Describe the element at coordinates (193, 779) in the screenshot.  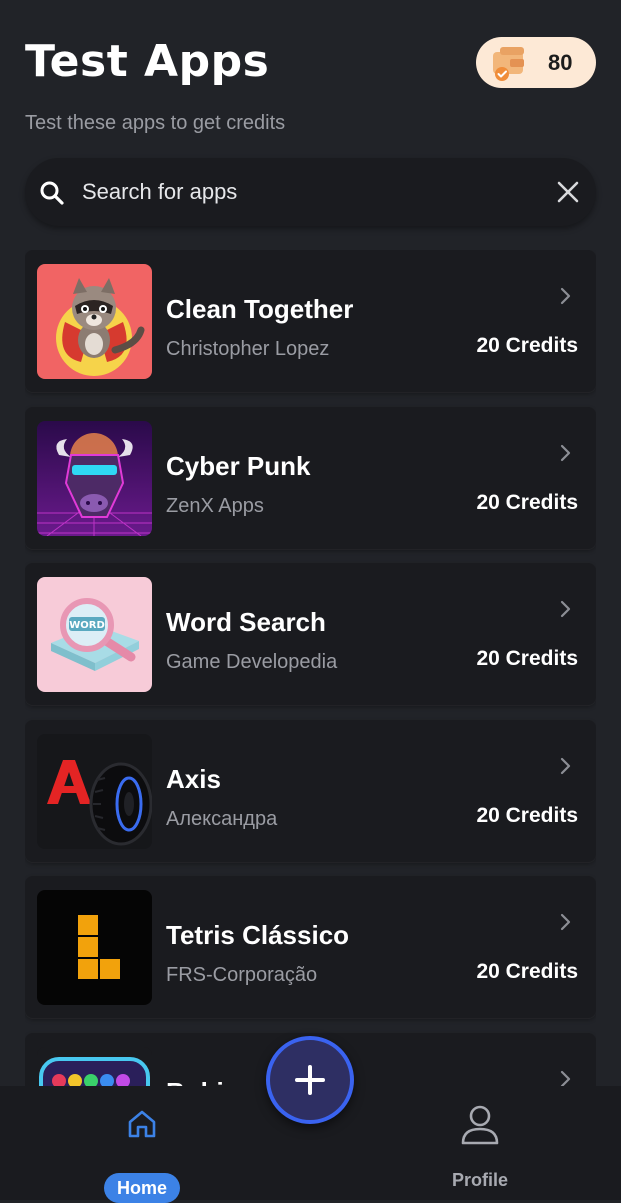
I see `app-name: Axis` at that location.